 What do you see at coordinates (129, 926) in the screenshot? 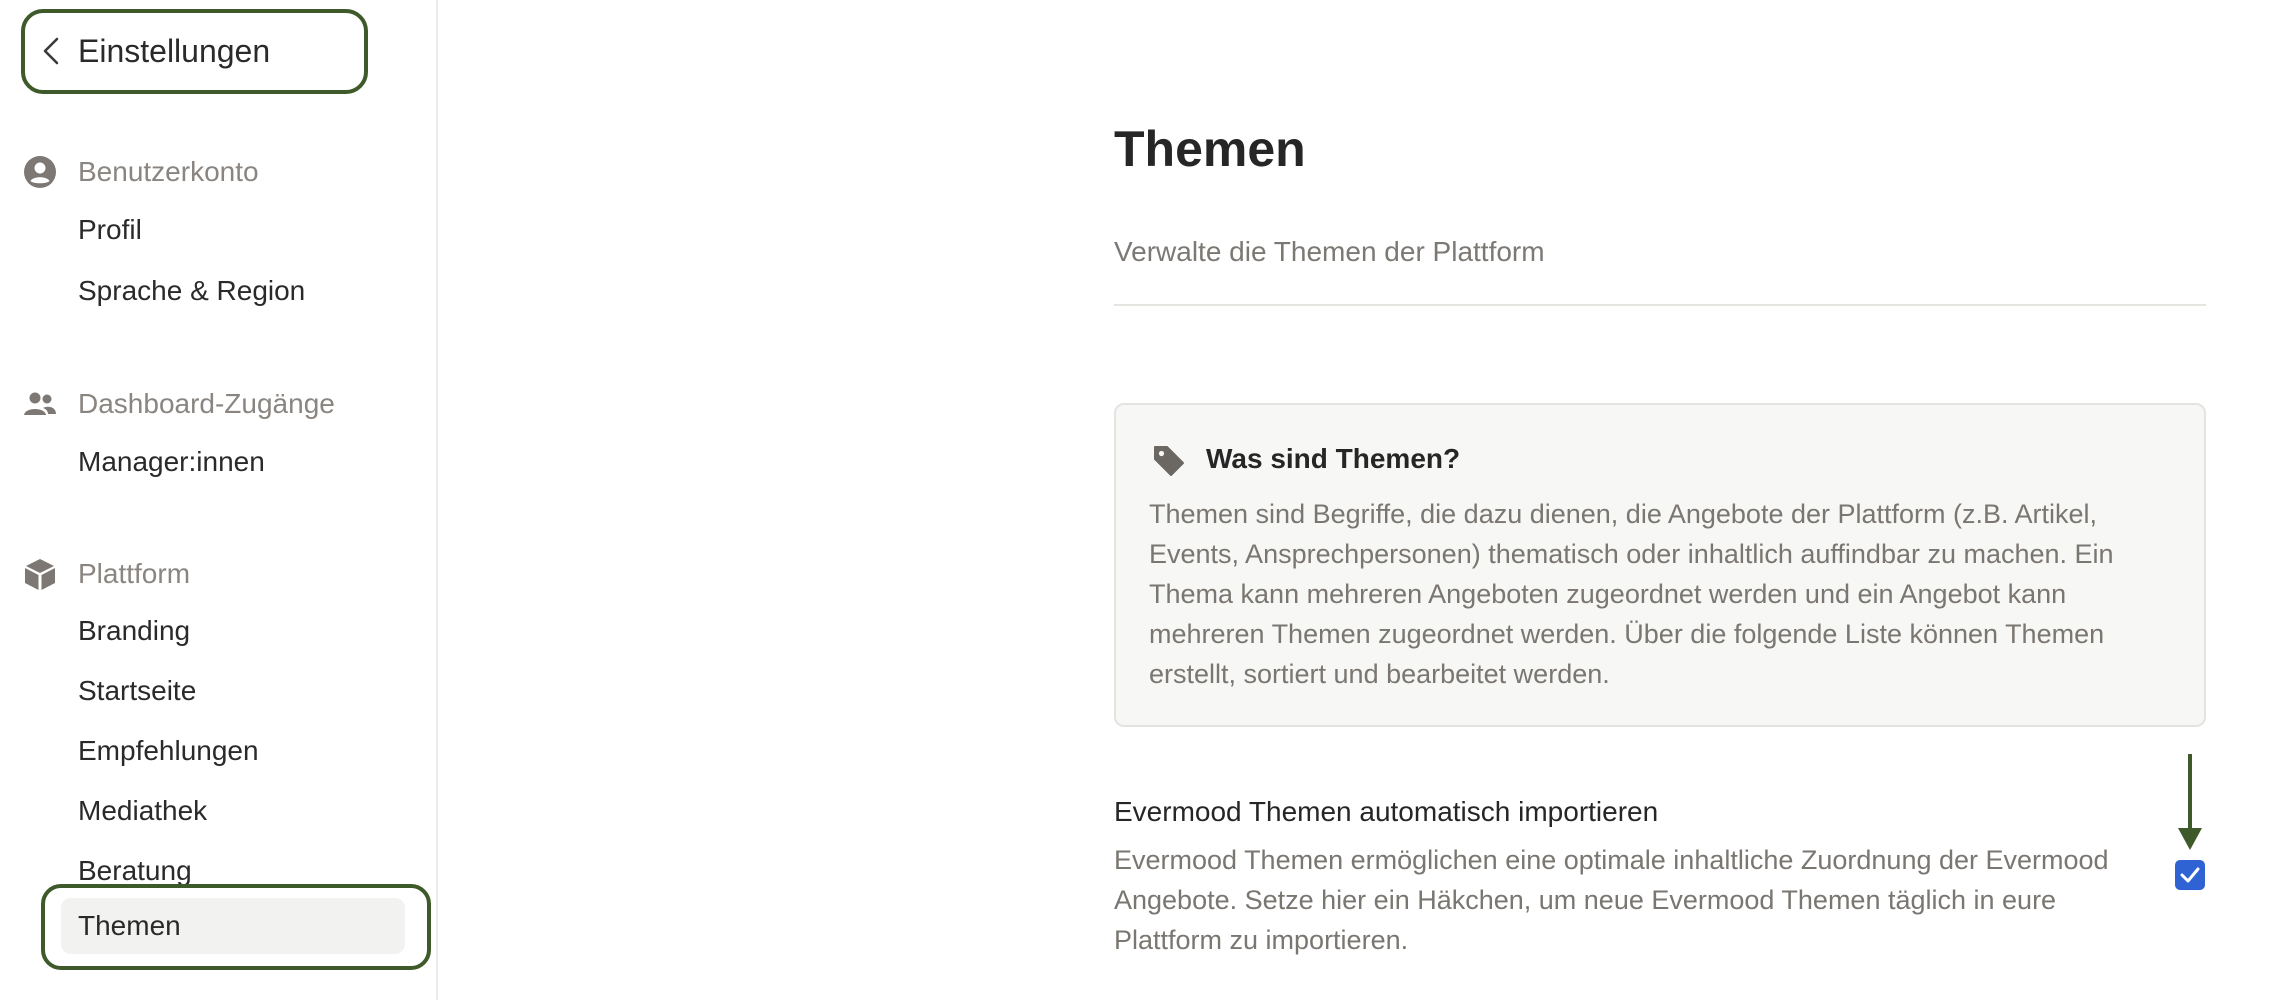
I see `sidebar-item-themen: Themen` at bounding box center [129, 926].